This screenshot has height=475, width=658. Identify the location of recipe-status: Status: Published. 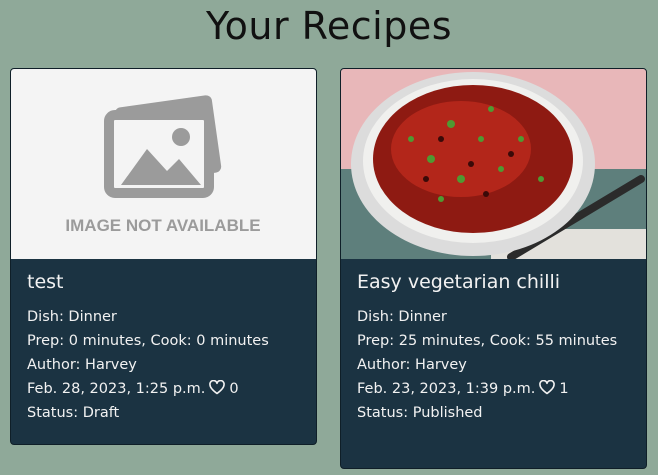
(420, 412).